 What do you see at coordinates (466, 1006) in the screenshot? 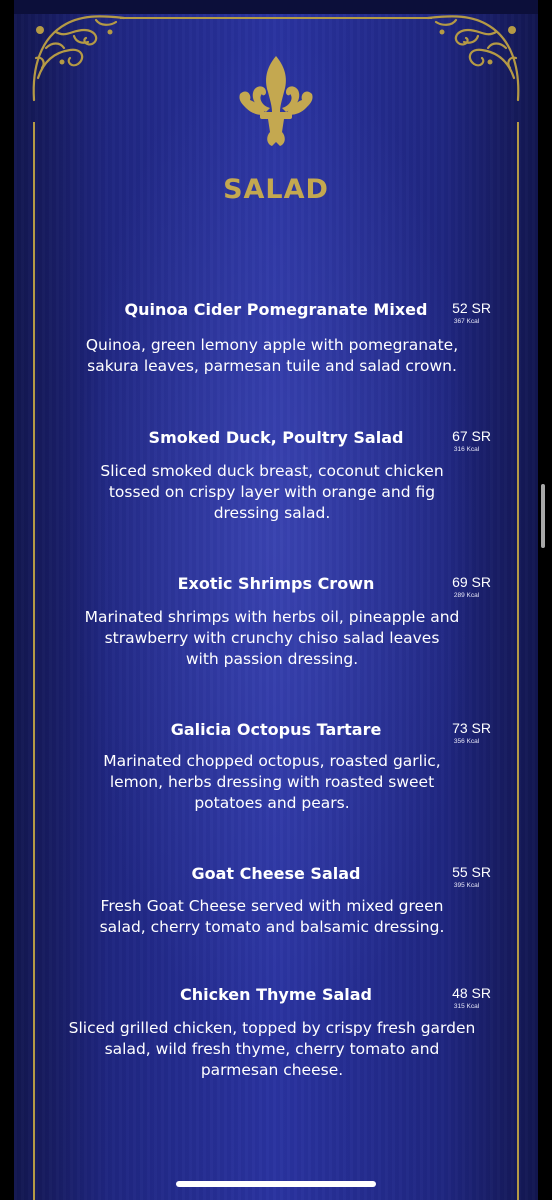
I see `item-kcal: 315 Kcal` at bounding box center [466, 1006].